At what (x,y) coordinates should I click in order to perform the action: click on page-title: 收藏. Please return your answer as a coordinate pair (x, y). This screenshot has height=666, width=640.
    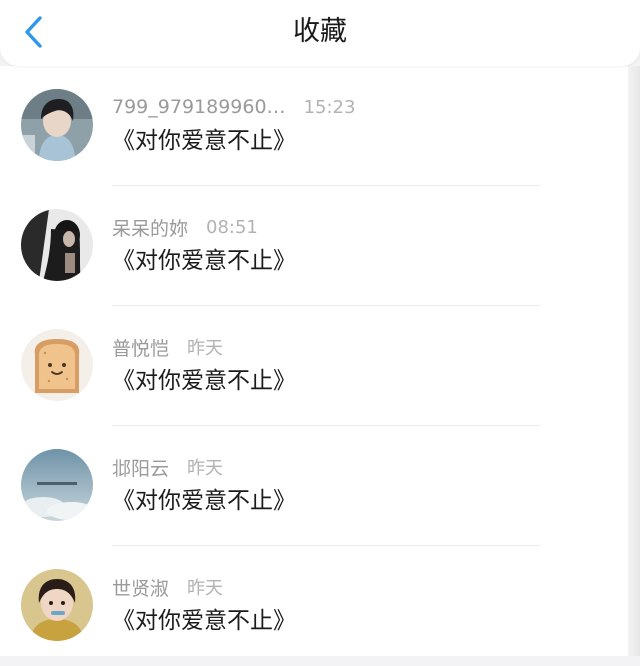
    Looking at the image, I should click on (320, 31).